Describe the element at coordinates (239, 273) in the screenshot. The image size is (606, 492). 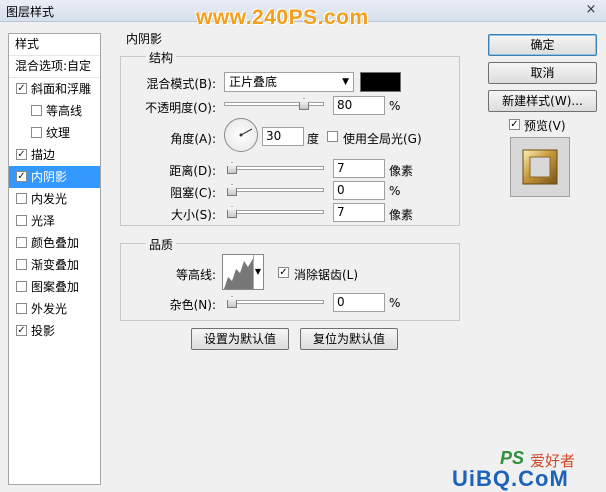
I see `contour-curve-icon` at that location.